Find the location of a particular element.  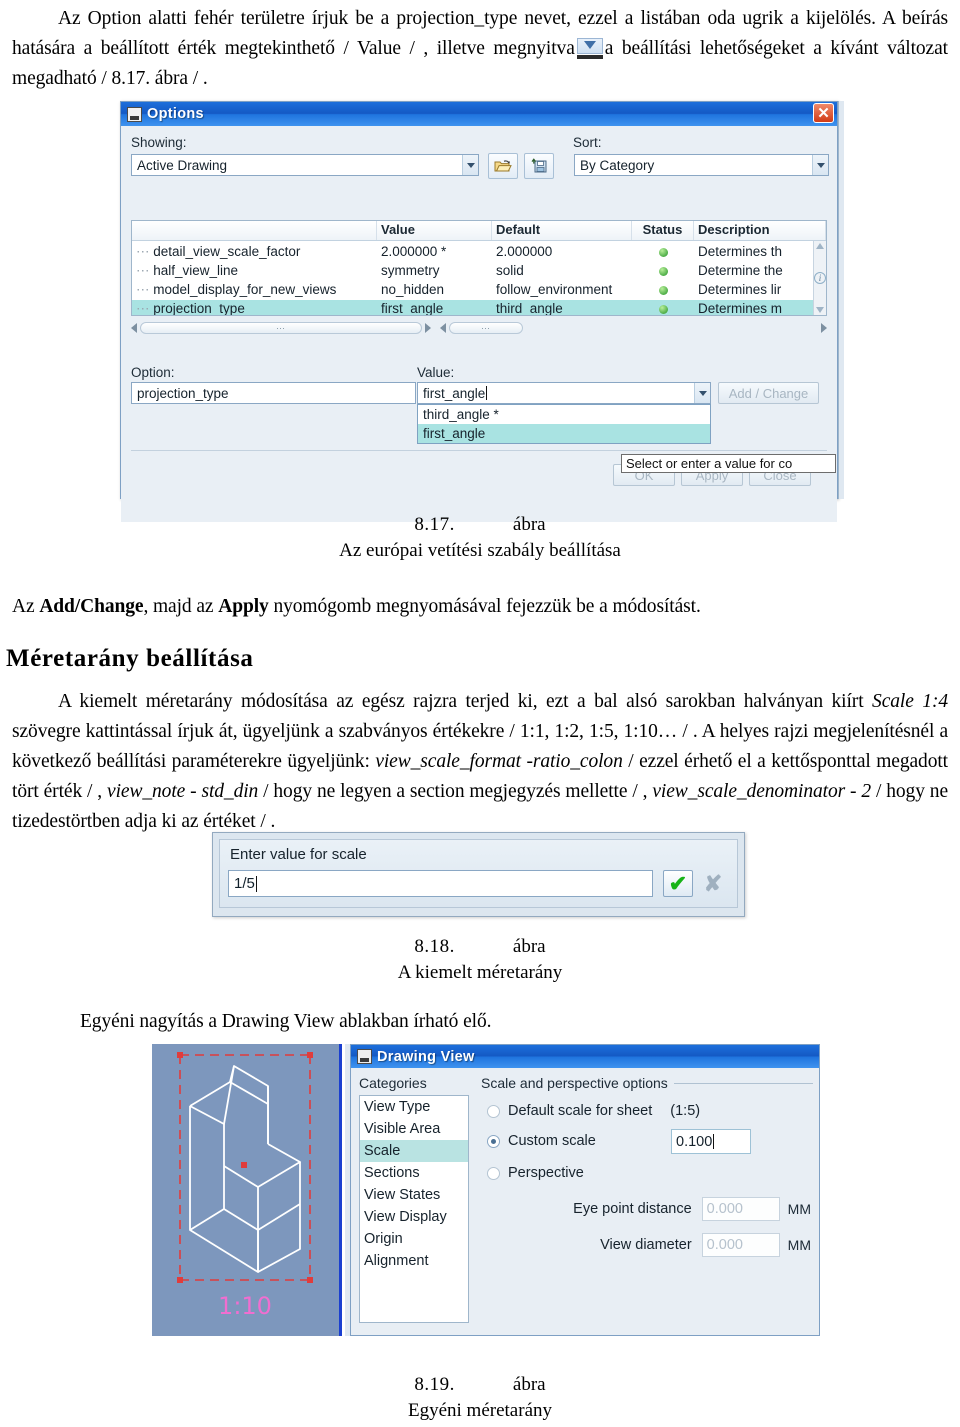

category-alignment: Alignment is located at coordinates (414, 1261).